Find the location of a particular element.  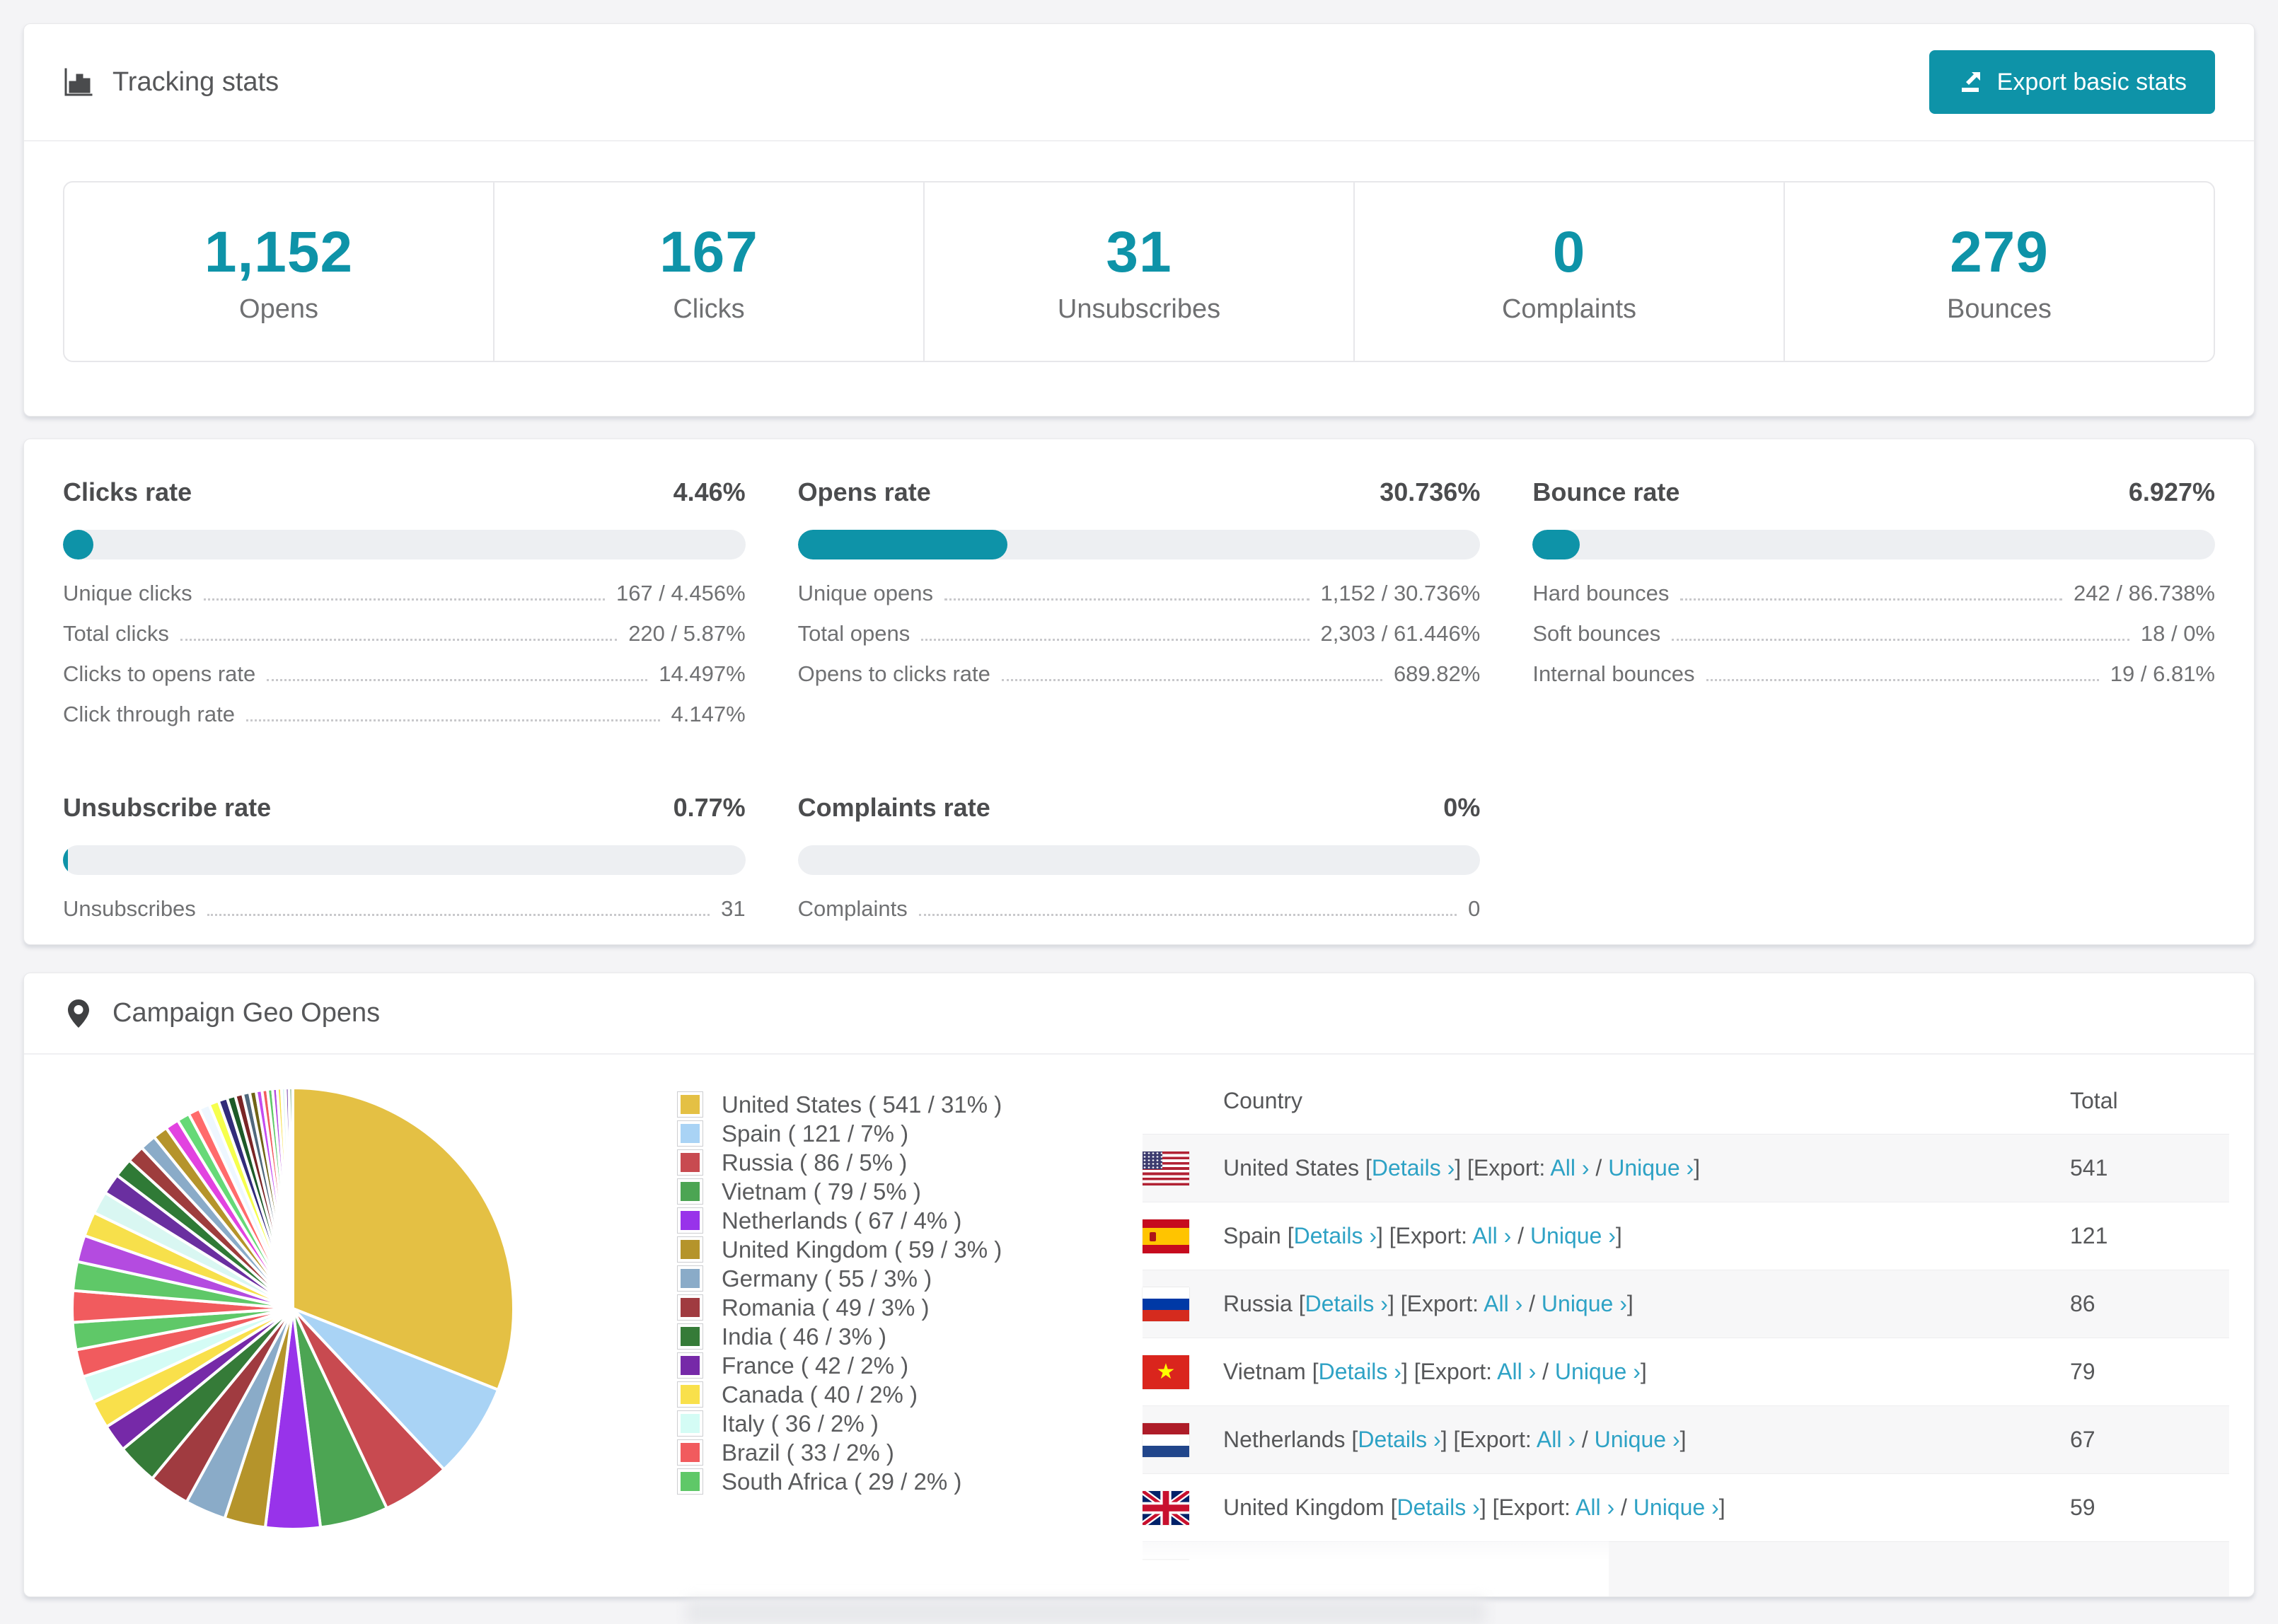

rate-detail-value: 18 / 0% is located at coordinates (2177, 633).